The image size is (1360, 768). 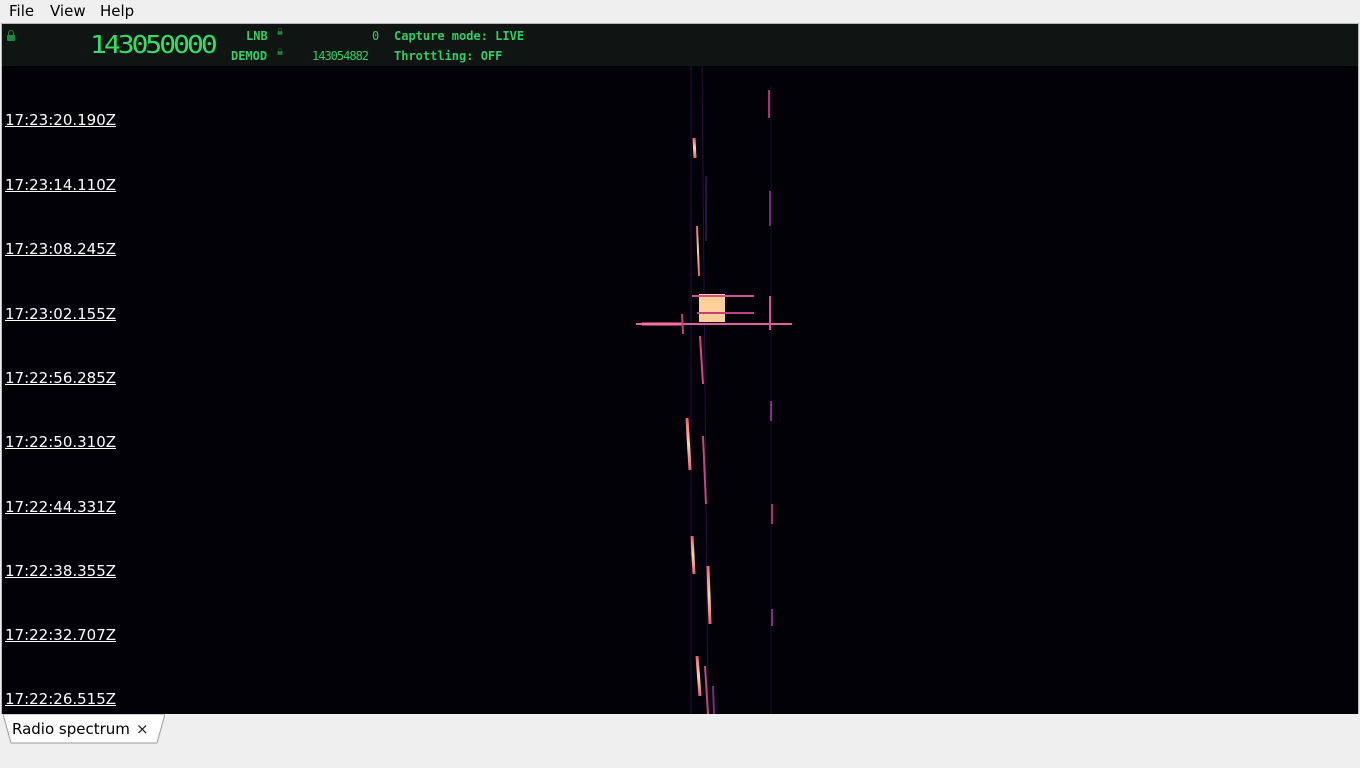 I want to click on timestamp-label: 17:23:02.155Z, so click(x=60, y=314).